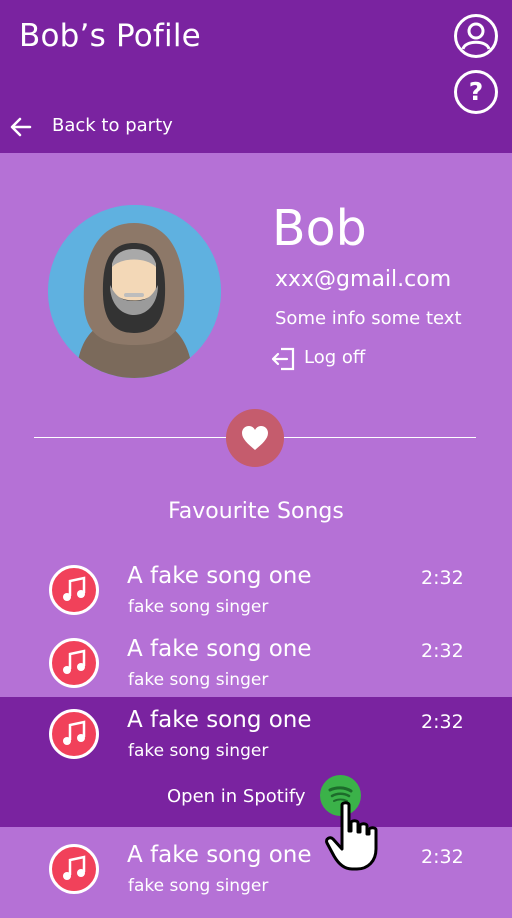 This screenshot has width=512, height=918. I want to click on log-off-label: Log off, so click(335, 357).